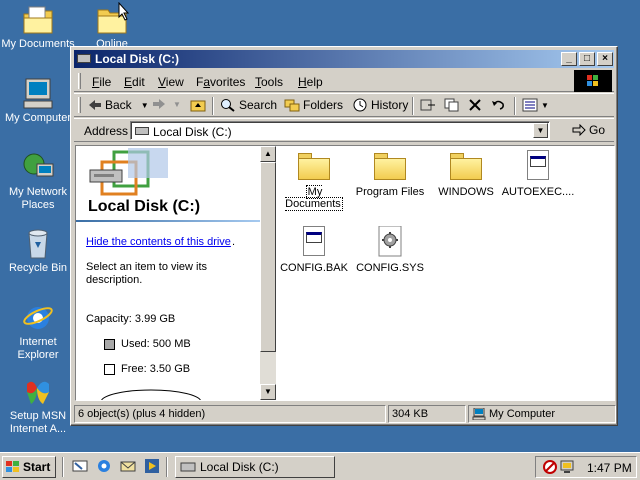 Image resolution: width=640 pixels, height=480 pixels. Describe the element at coordinates (522, 414) in the screenshot. I see `status-zone-label: My Computer` at that location.